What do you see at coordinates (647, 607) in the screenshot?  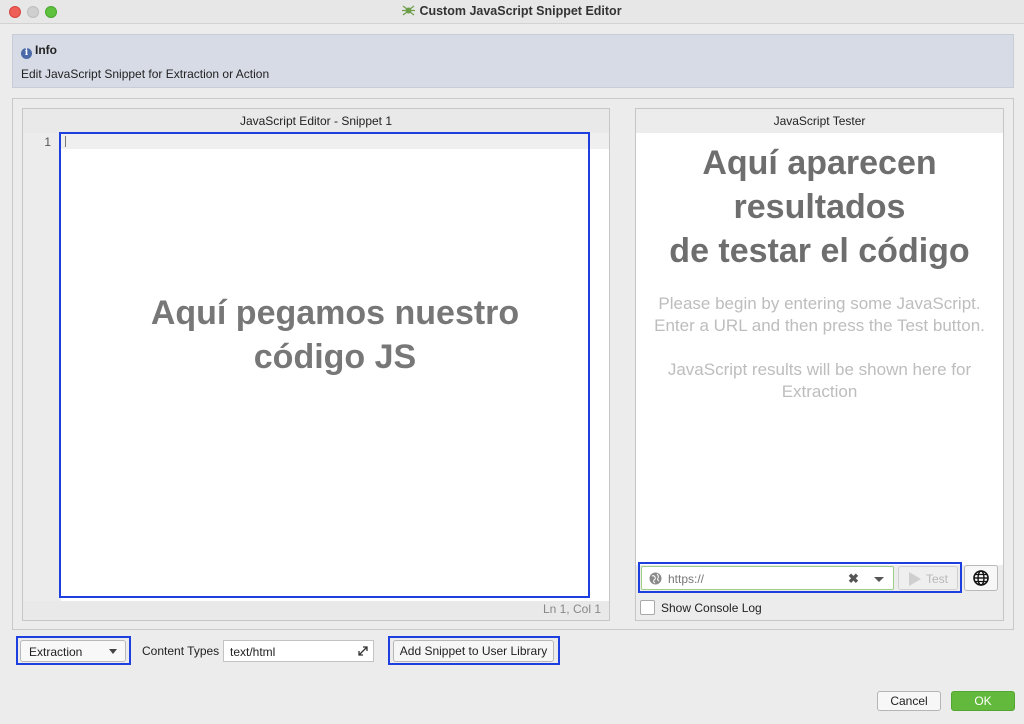 I see `show-console-log-checkbox` at bounding box center [647, 607].